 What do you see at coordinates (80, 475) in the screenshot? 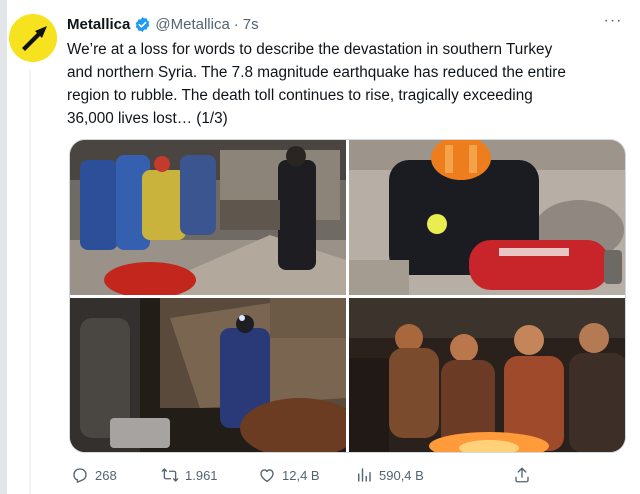
I see `reply-icon` at bounding box center [80, 475].